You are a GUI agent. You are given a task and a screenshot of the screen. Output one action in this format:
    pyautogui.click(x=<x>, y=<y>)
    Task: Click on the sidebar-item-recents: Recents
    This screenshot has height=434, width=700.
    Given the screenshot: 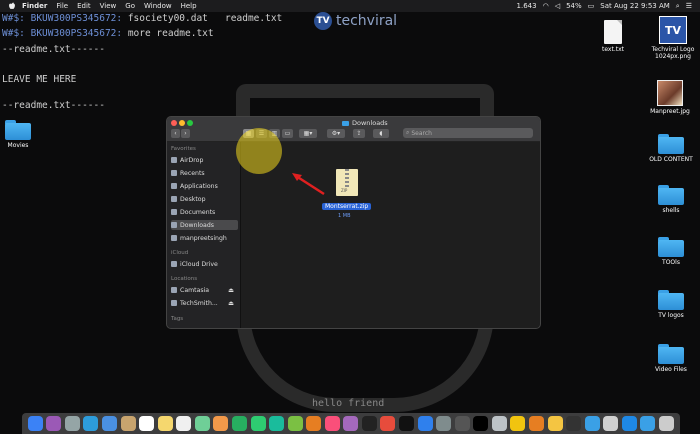 What is the action you would take?
    pyautogui.click(x=204, y=173)
    